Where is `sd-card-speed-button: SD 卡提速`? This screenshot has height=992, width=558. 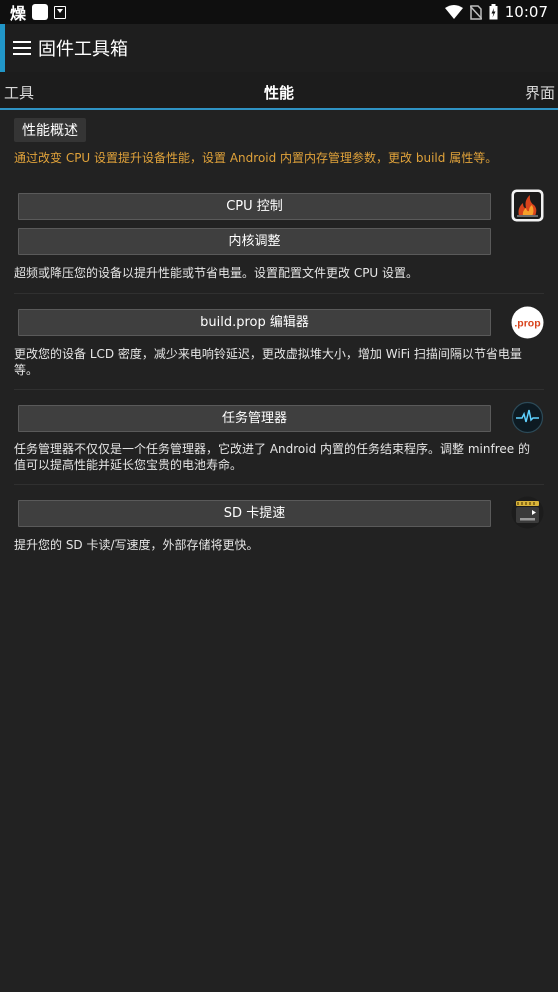
sd-card-speed-button: SD 卡提速 is located at coordinates (254, 513).